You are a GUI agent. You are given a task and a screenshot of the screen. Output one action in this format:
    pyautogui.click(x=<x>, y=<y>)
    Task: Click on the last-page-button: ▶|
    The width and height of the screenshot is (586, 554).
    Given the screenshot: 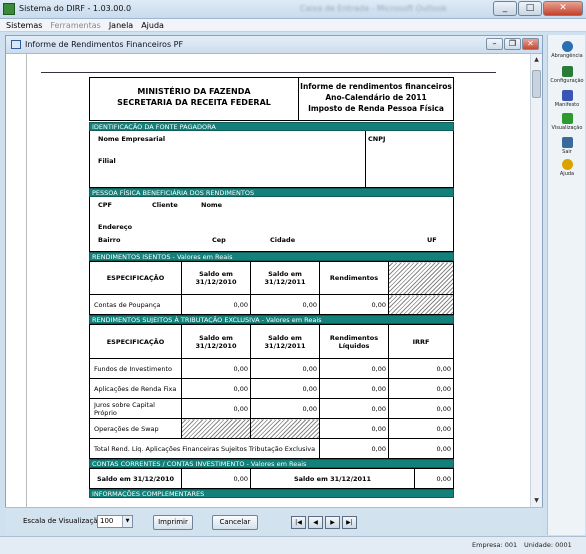 What is the action you would take?
    pyautogui.click(x=349, y=522)
    